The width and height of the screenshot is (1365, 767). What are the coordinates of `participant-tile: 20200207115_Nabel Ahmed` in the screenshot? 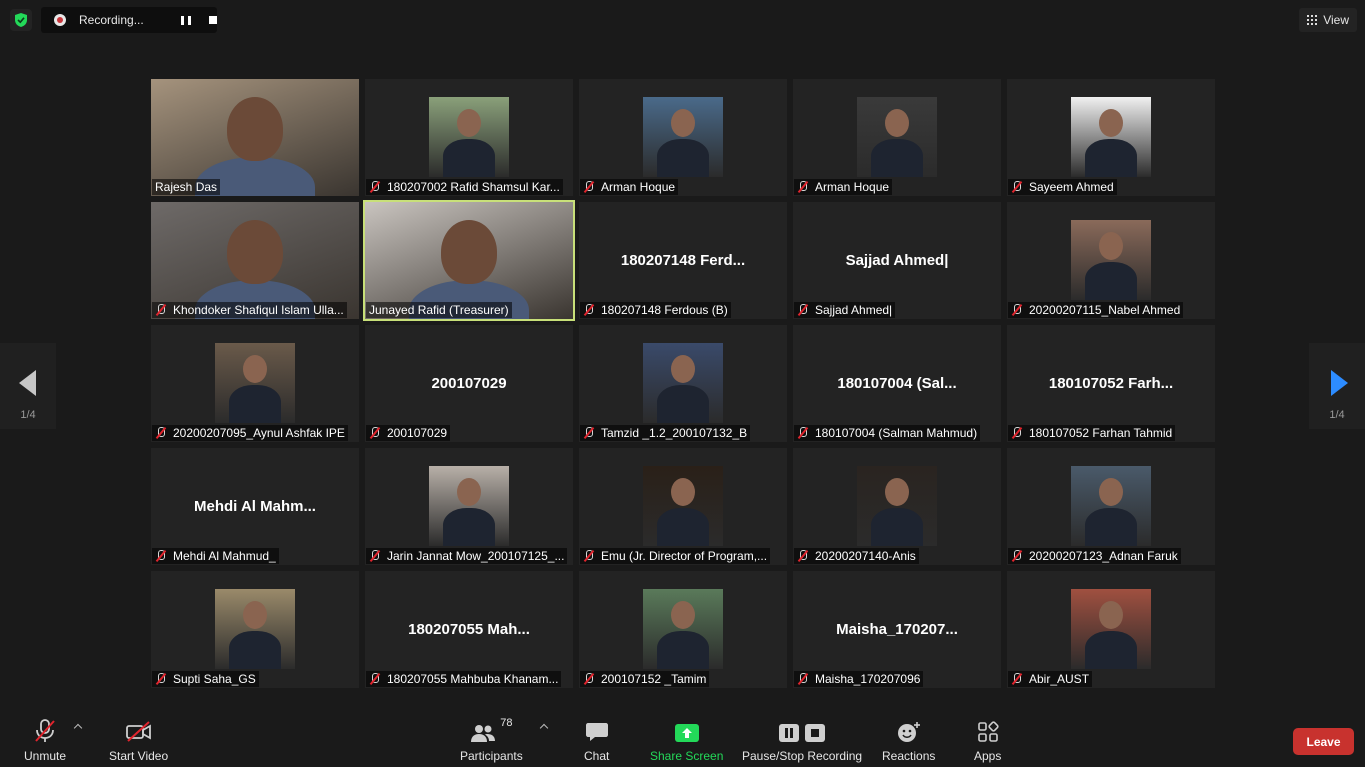 It's located at (1111, 260).